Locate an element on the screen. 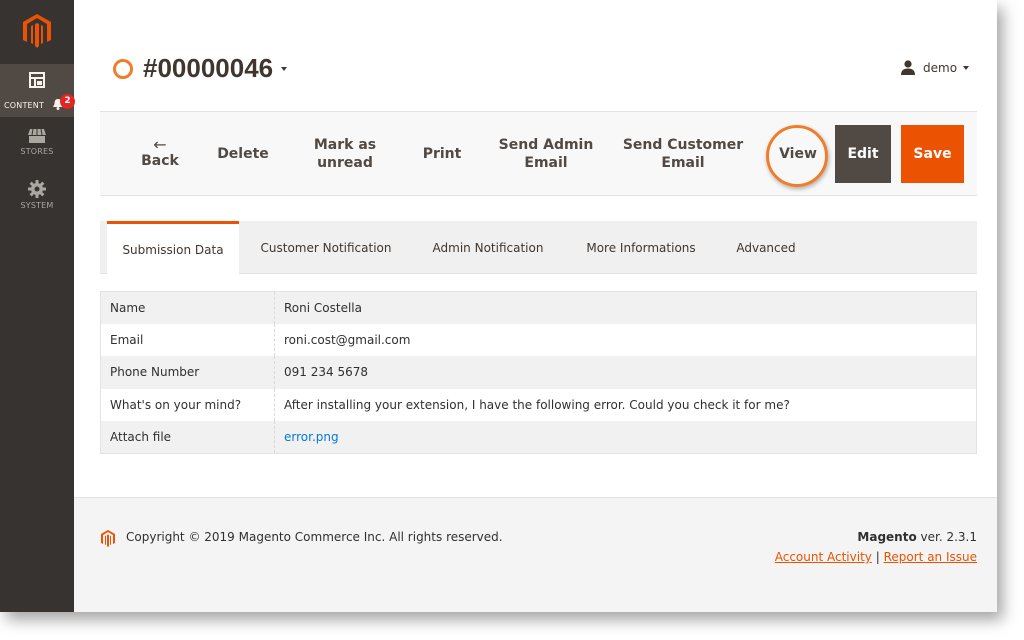  attachment-link: error.png is located at coordinates (311, 437).